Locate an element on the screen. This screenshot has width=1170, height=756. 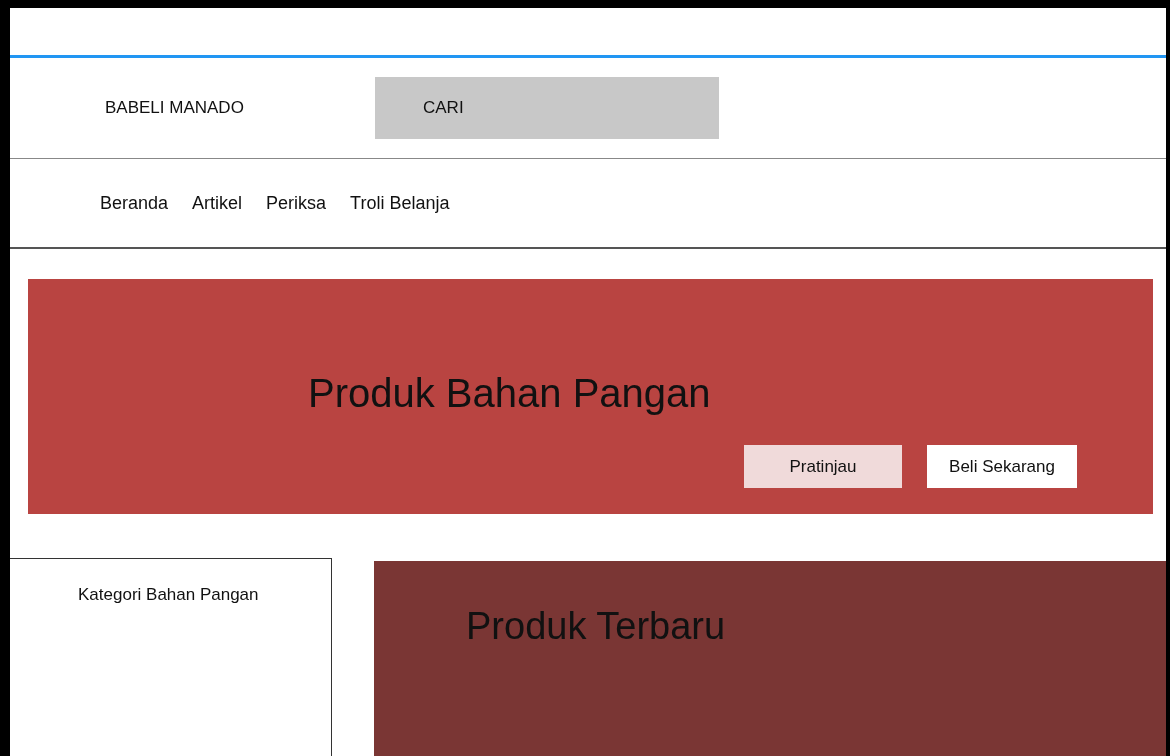
banner-button: Beli Sekarang is located at coordinates (1002, 466).